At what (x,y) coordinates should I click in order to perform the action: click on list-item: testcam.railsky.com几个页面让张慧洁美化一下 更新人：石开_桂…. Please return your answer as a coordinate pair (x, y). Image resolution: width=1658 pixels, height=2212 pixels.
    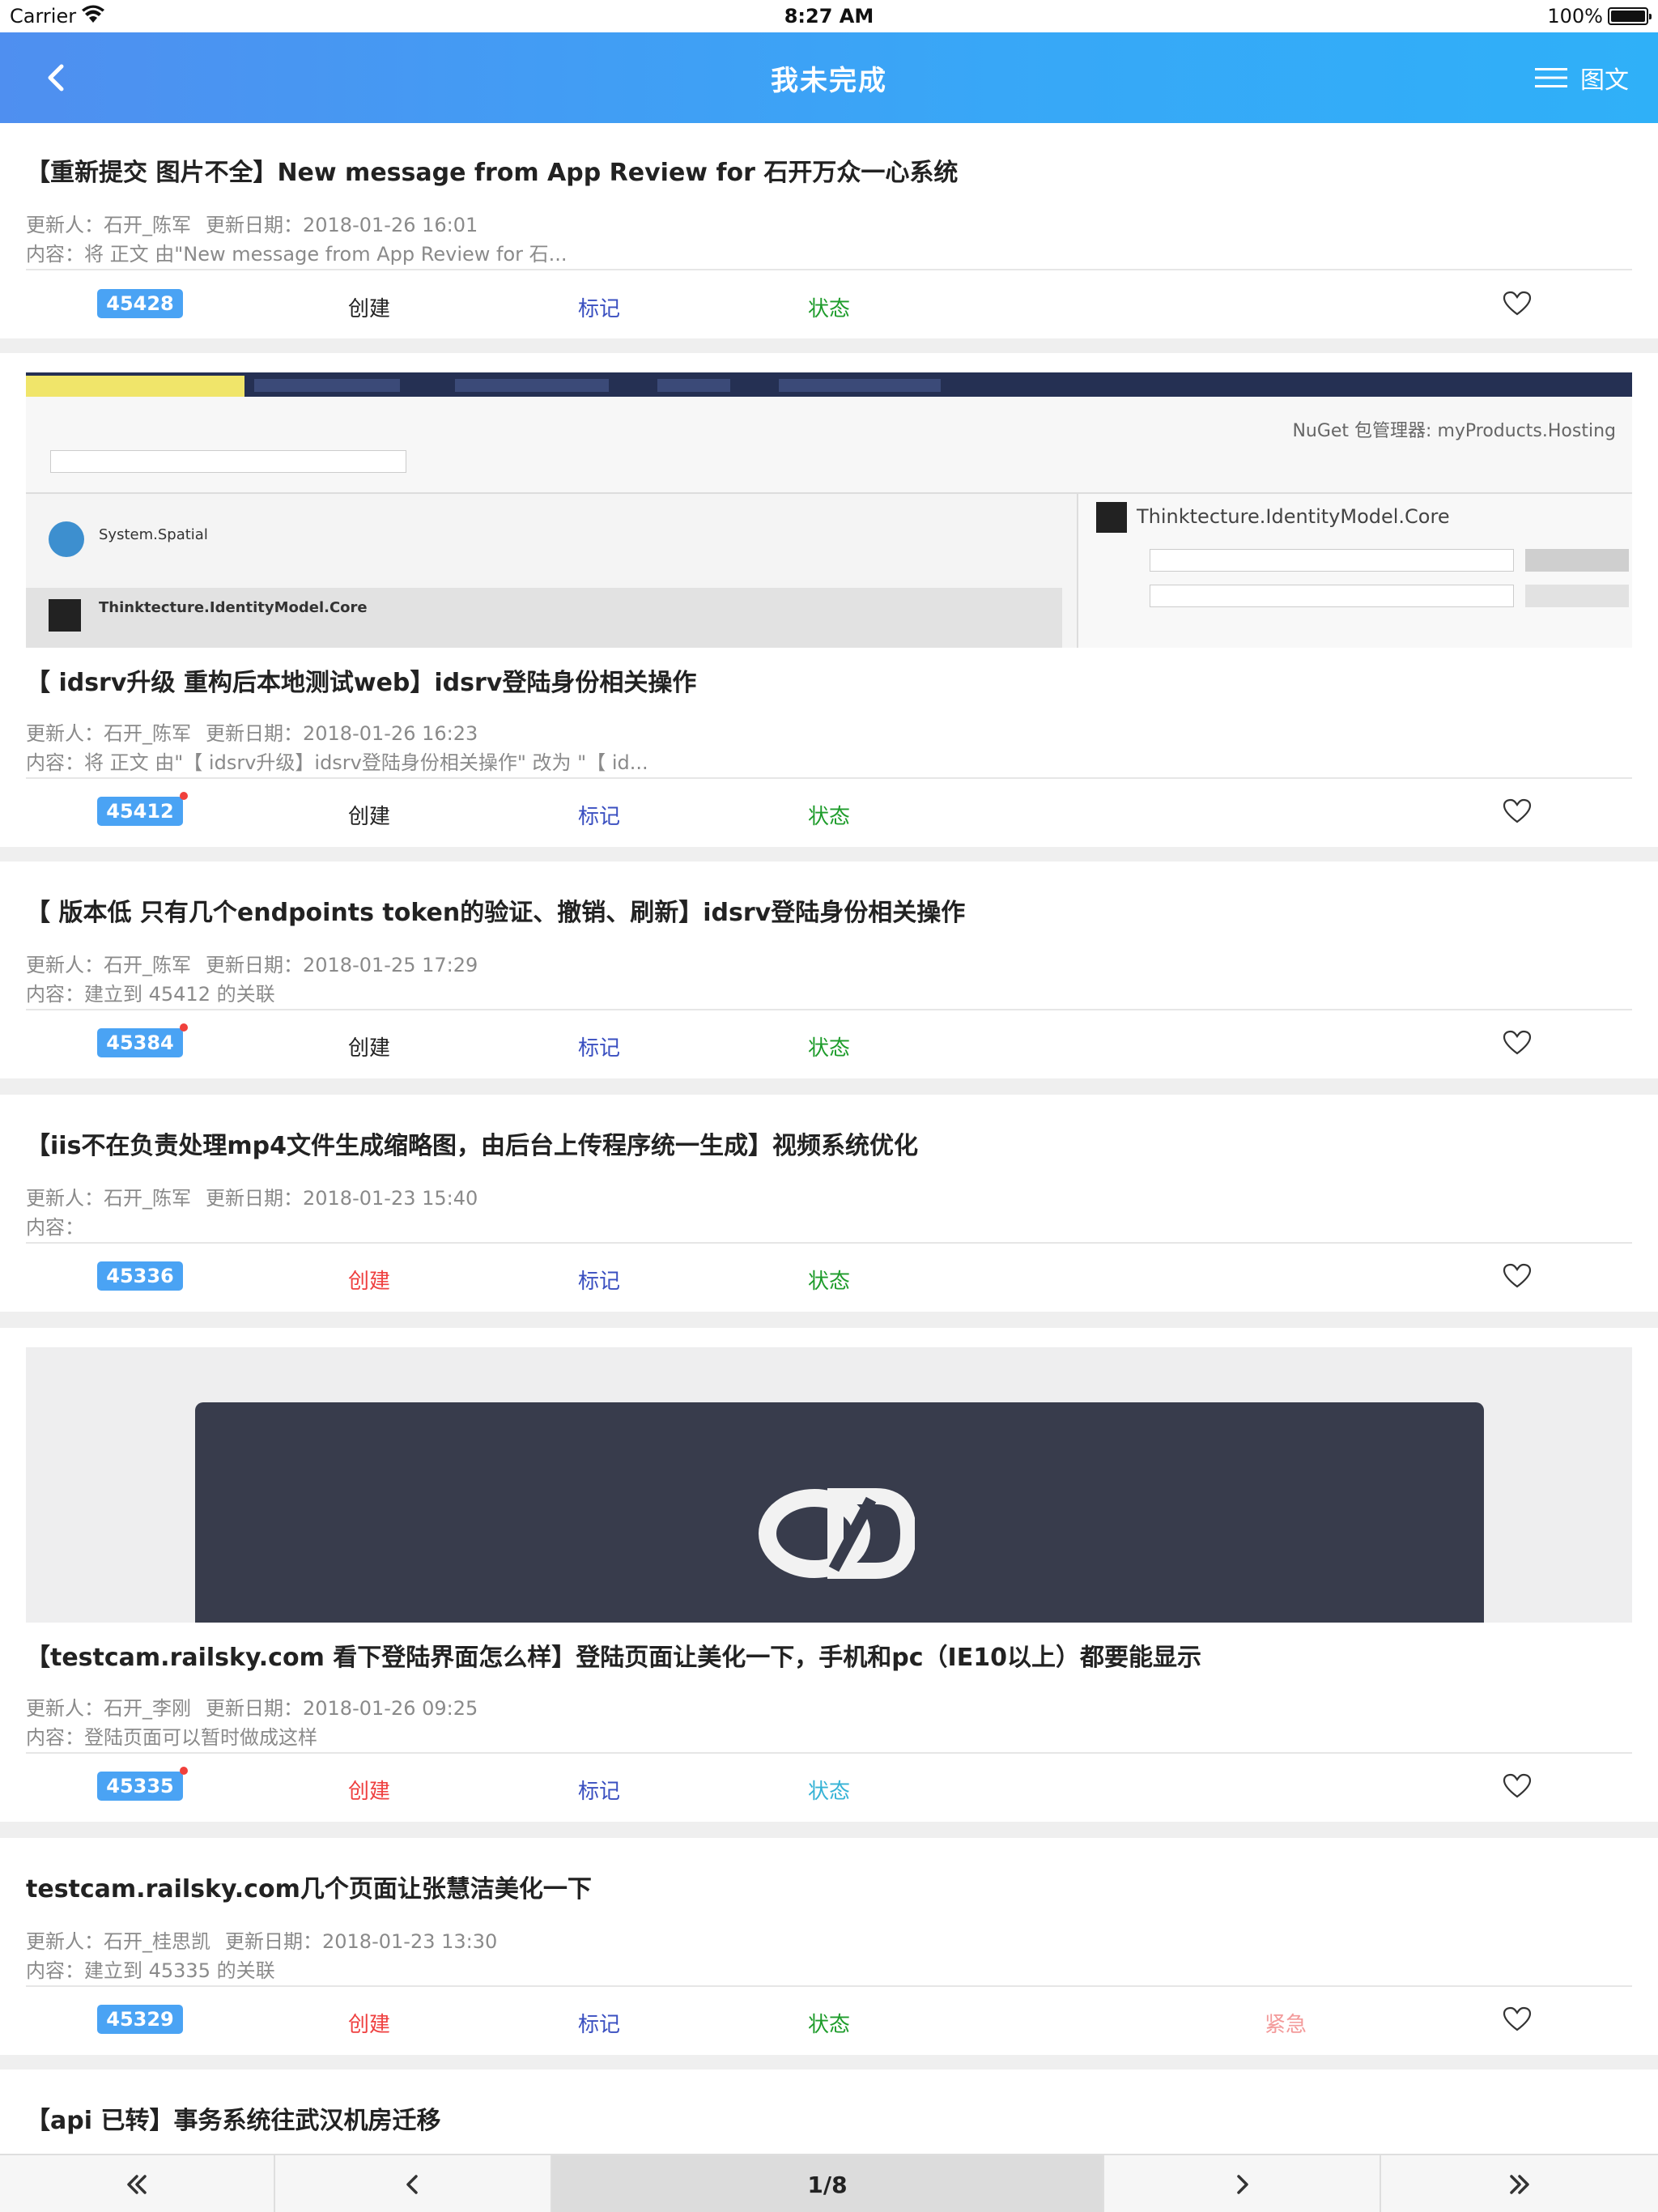
    Looking at the image, I should click on (829, 1947).